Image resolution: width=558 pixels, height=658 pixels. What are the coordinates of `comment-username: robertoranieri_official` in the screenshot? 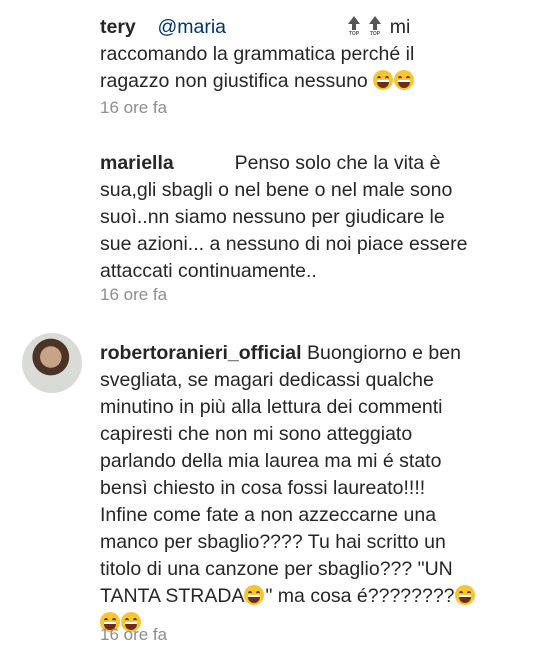 It's located at (201, 353).